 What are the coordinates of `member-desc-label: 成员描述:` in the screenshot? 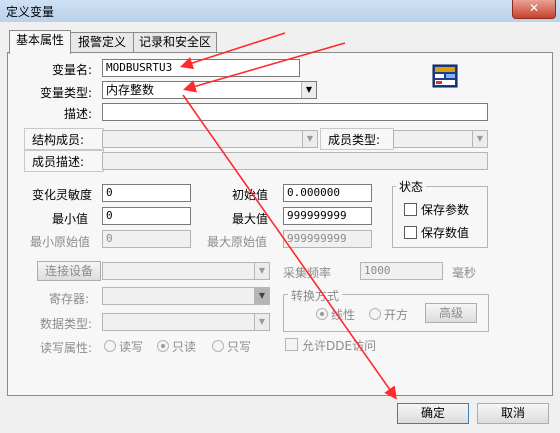 It's located at (58, 162).